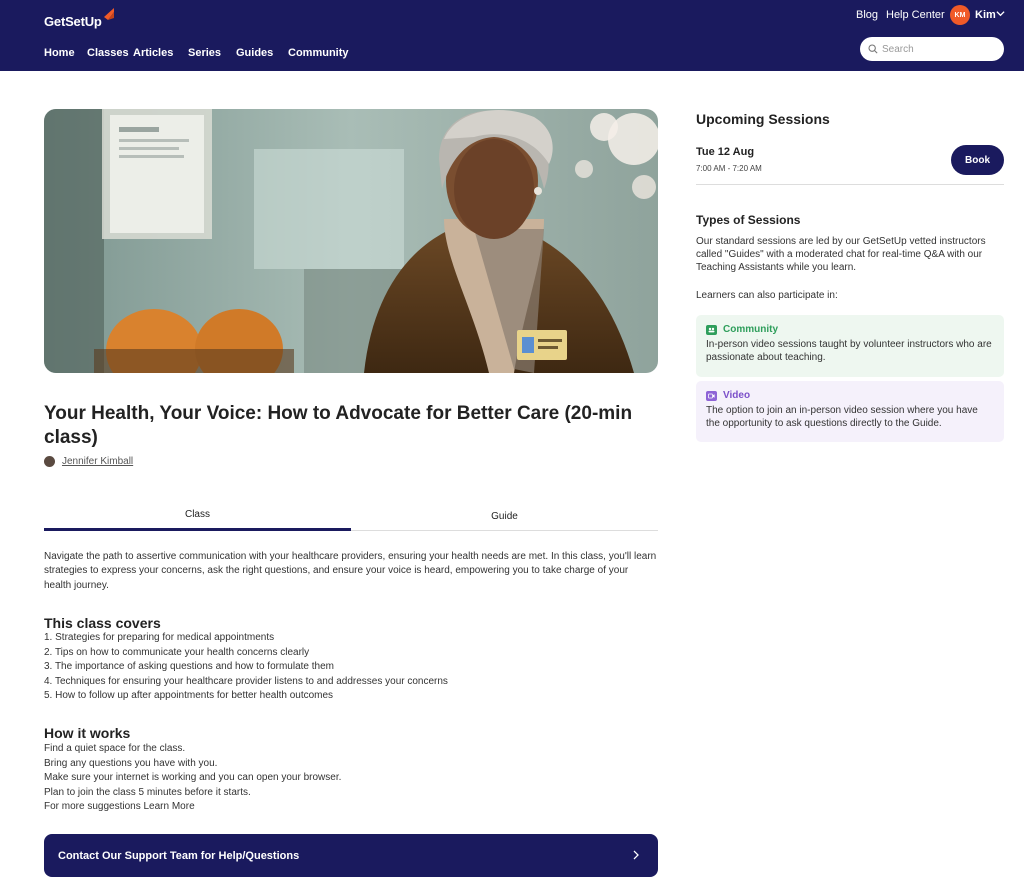 This screenshot has height=896, width=1024. What do you see at coordinates (197, 518) in the screenshot?
I see `tab-class: Class` at bounding box center [197, 518].